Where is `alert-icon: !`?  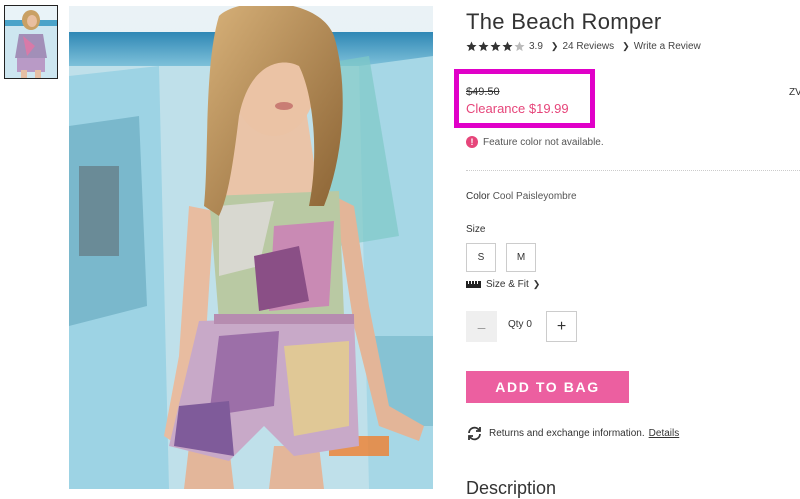 alert-icon: ! is located at coordinates (472, 142).